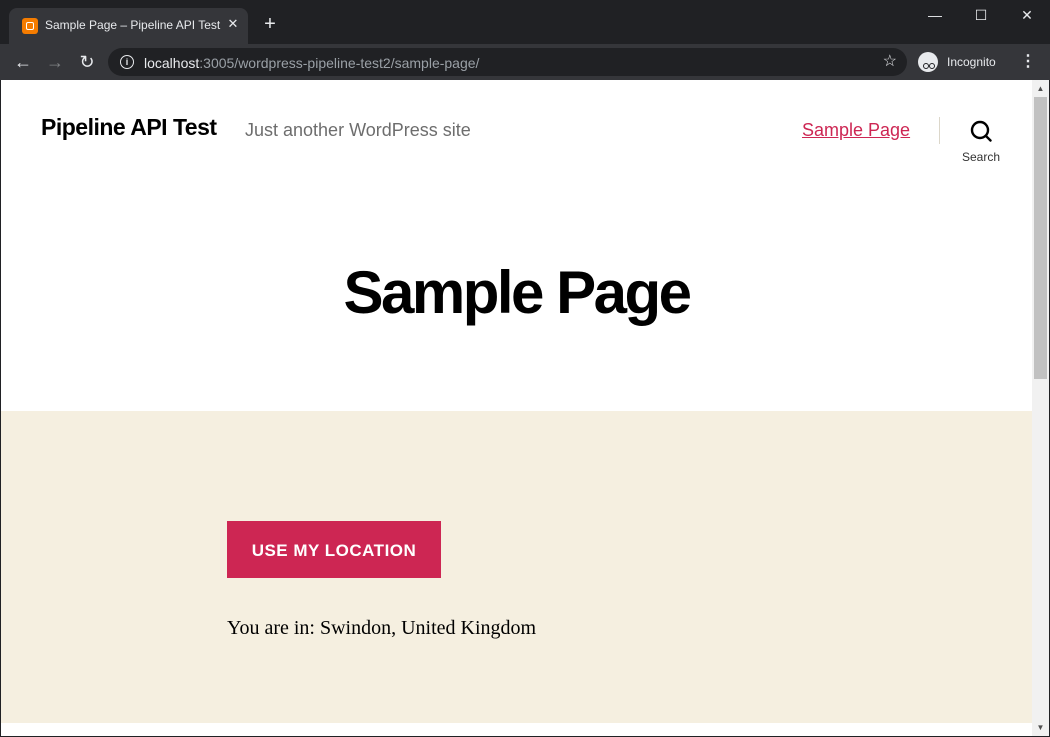  I want to click on incognito-label: Incognito, so click(971, 62).